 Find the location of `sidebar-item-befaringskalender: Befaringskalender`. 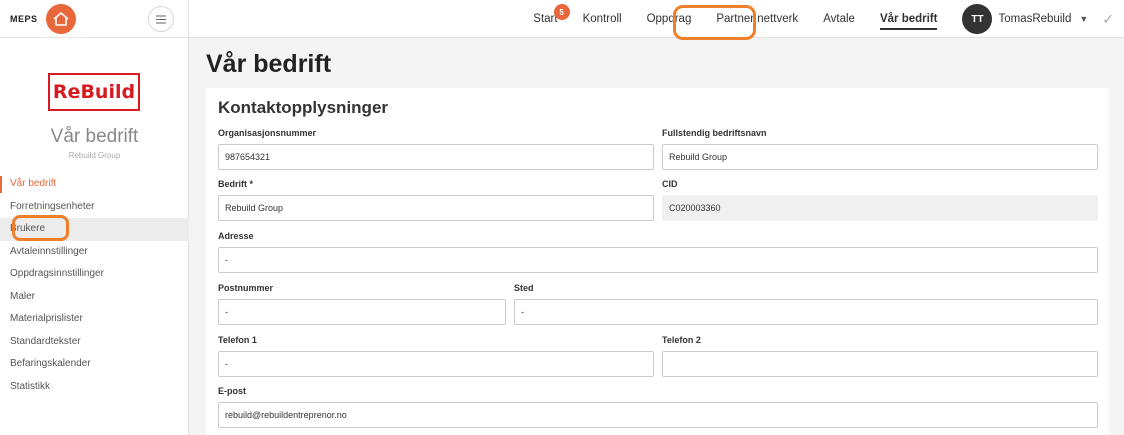

sidebar-item-befaringskalender: Befaringskalender is located at coordinates (94, 364).